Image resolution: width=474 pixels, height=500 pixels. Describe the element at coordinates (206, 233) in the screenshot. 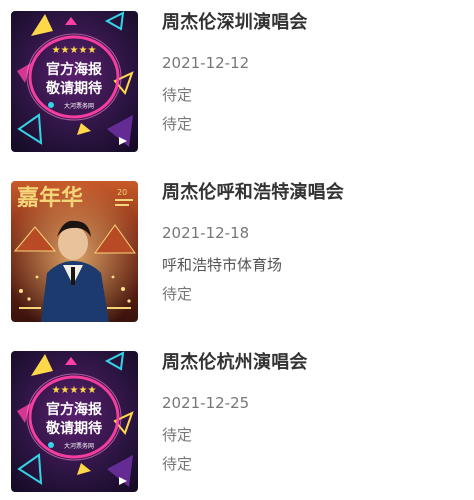

I see `event-date: 2021-12-18` at that location.